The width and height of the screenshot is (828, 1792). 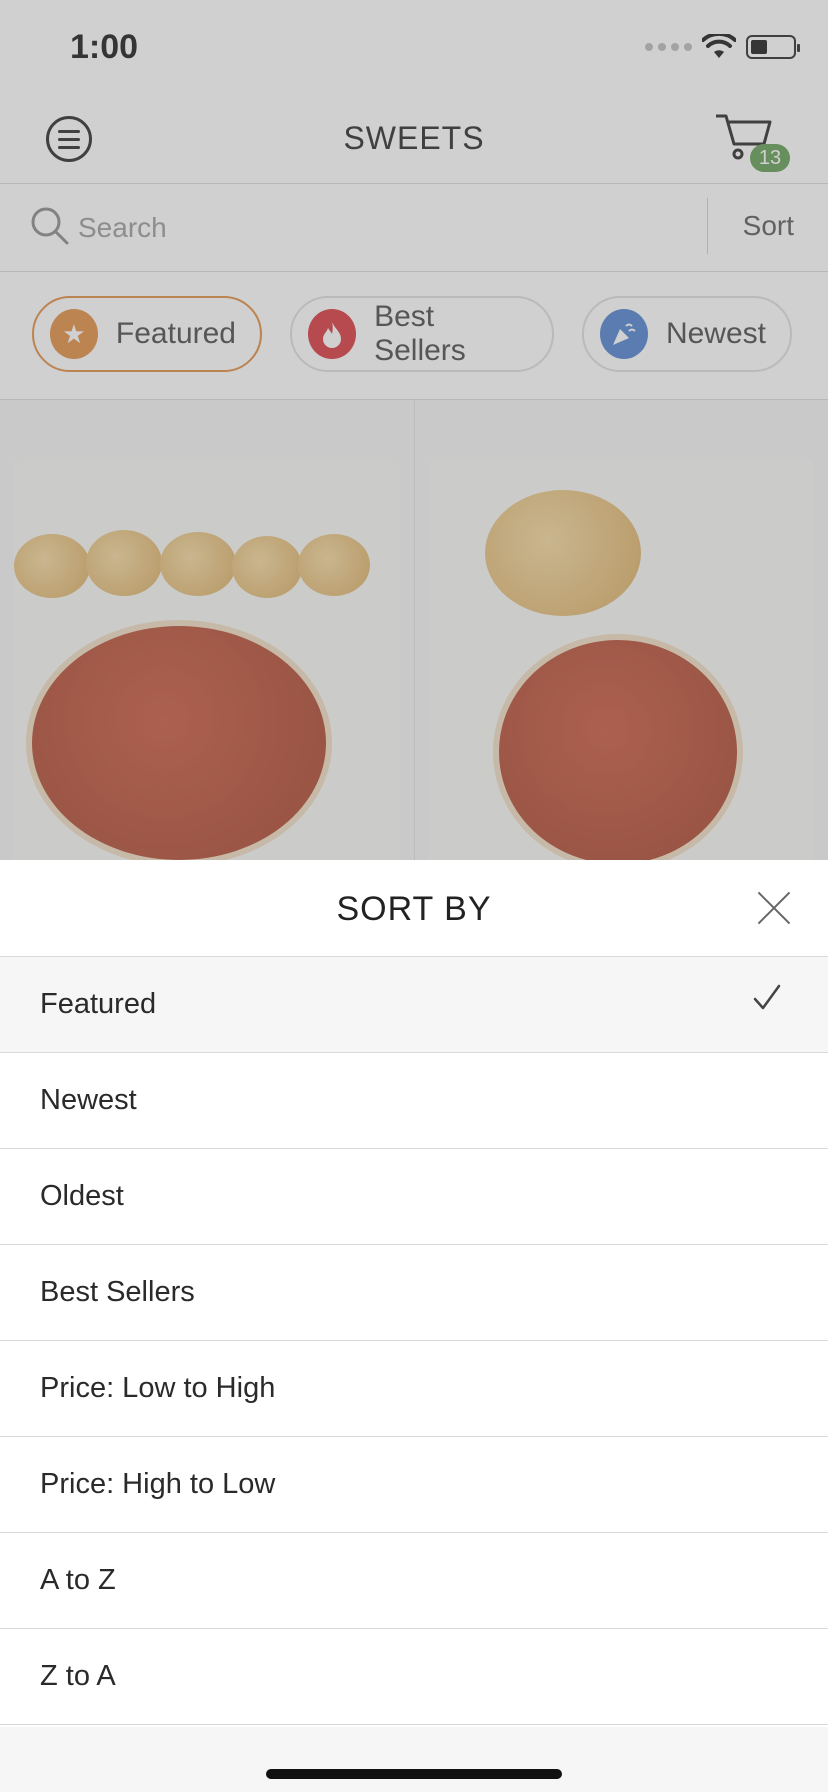 I want to click on sort-option-label: Featured, so click(x=98, y=1004).